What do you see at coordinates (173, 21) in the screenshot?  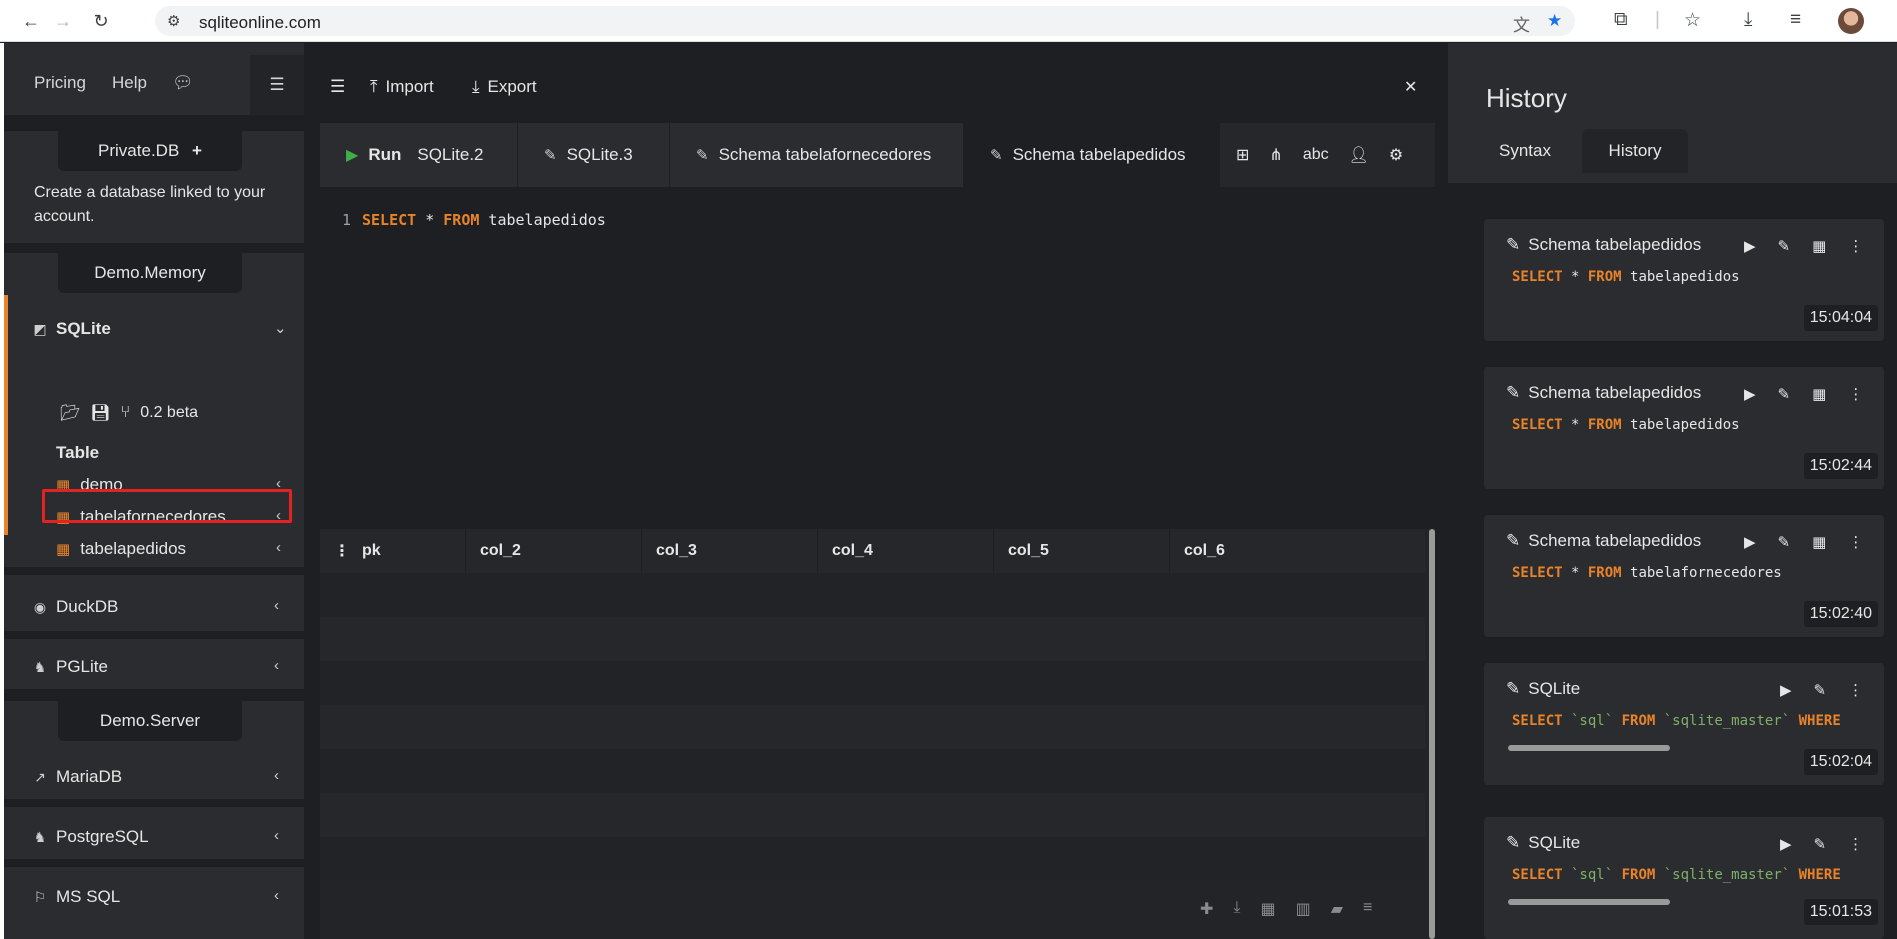 I see `site-settings-icon: ⚙` at bounding box center [173, 21].